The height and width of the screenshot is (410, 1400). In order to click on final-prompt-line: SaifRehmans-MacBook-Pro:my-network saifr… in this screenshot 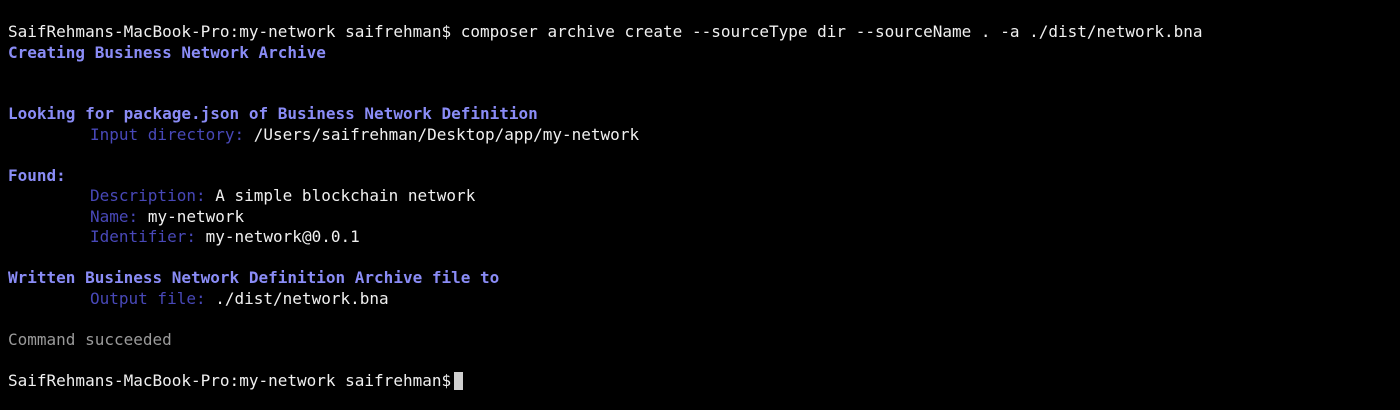, I will do `click(704, 381)`.